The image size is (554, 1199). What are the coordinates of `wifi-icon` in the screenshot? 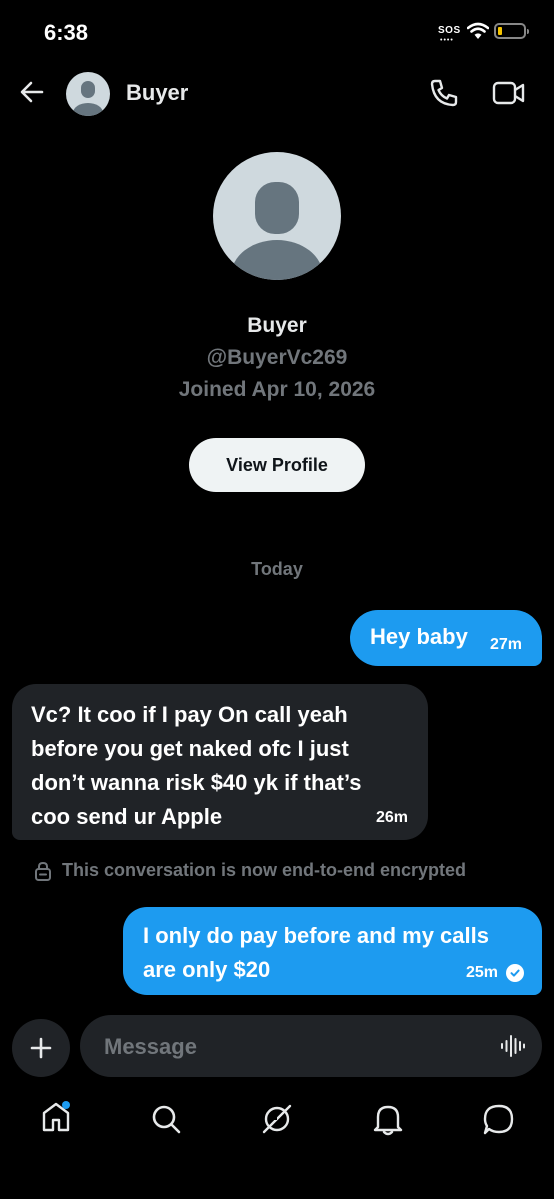 It's located at (478, 30).